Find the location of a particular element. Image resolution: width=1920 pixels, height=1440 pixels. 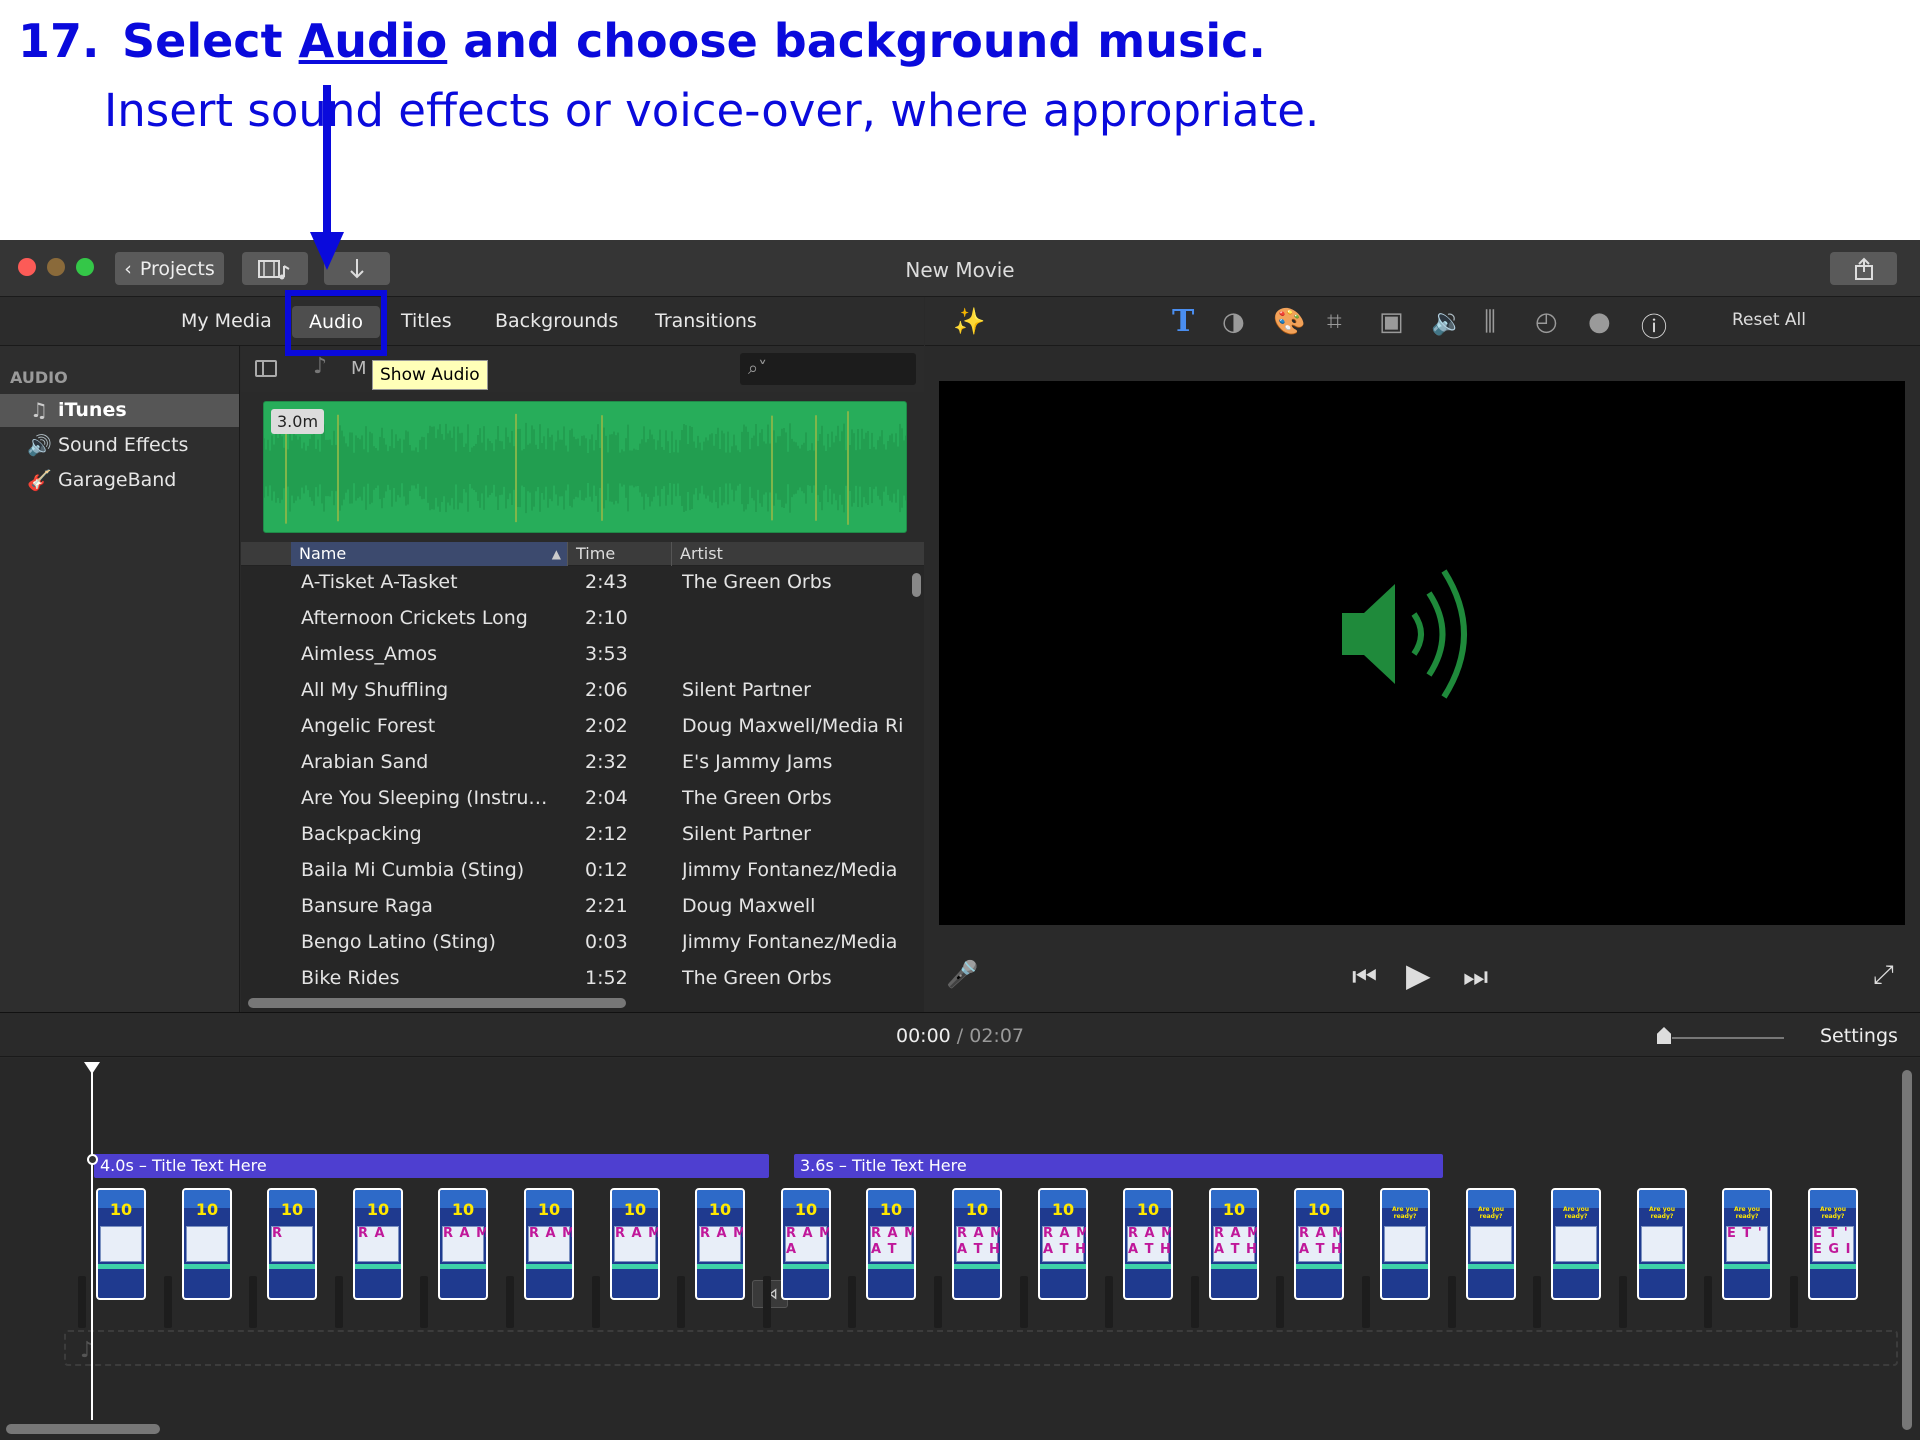

title-clip: 3.6s – Title Text Here is located at coordinates (1118, 1166).